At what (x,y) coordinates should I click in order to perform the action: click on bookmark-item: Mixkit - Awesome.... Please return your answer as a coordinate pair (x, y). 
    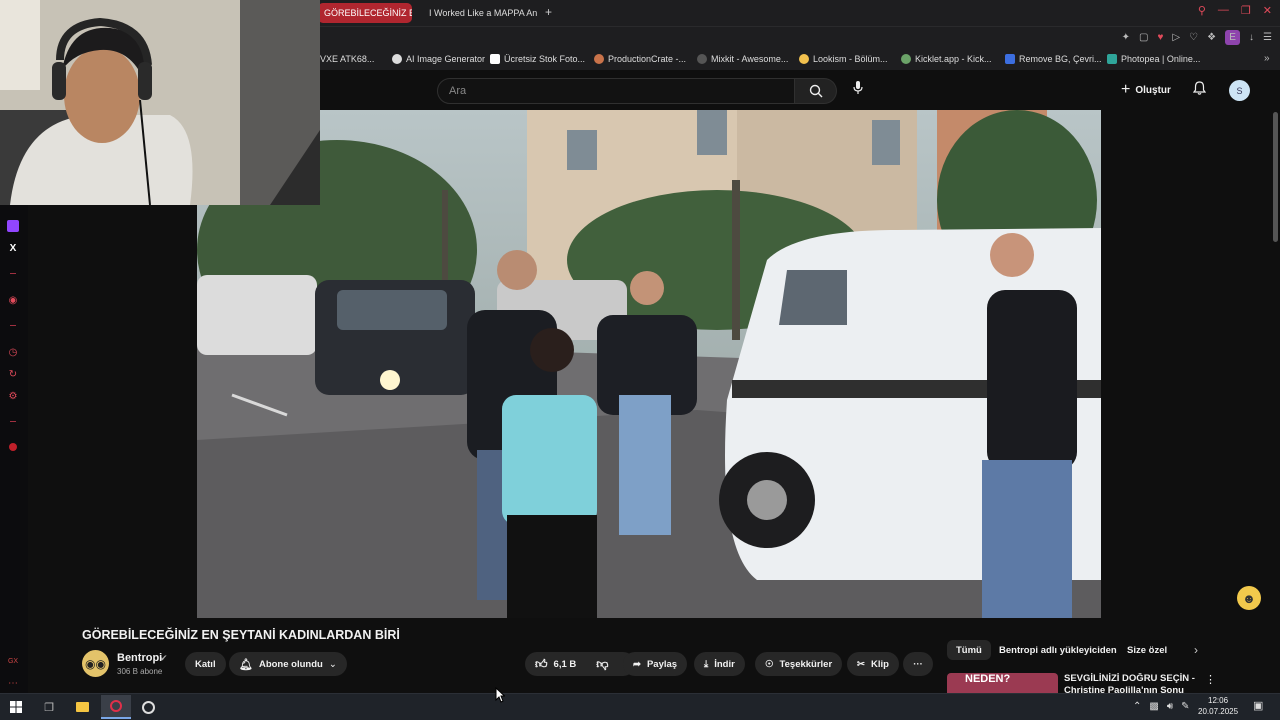
    Looking at the image, I should click on (742, 59).